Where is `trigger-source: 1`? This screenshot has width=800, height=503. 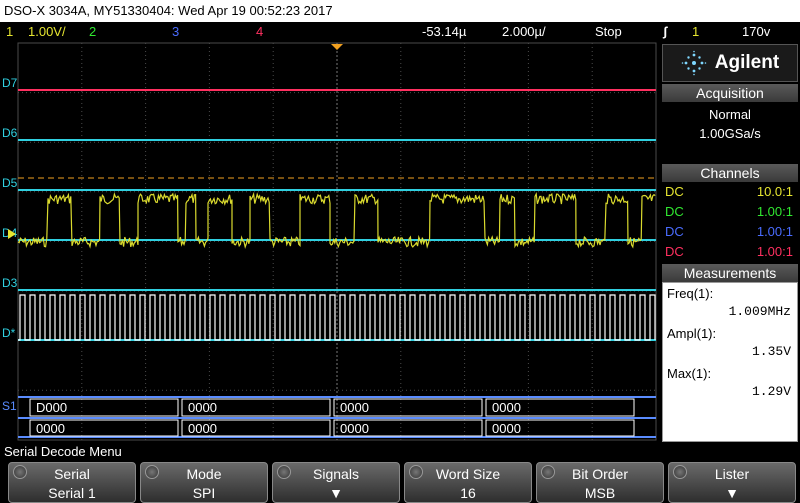
trigger-source: 1 is located at coordinates (695, 32).